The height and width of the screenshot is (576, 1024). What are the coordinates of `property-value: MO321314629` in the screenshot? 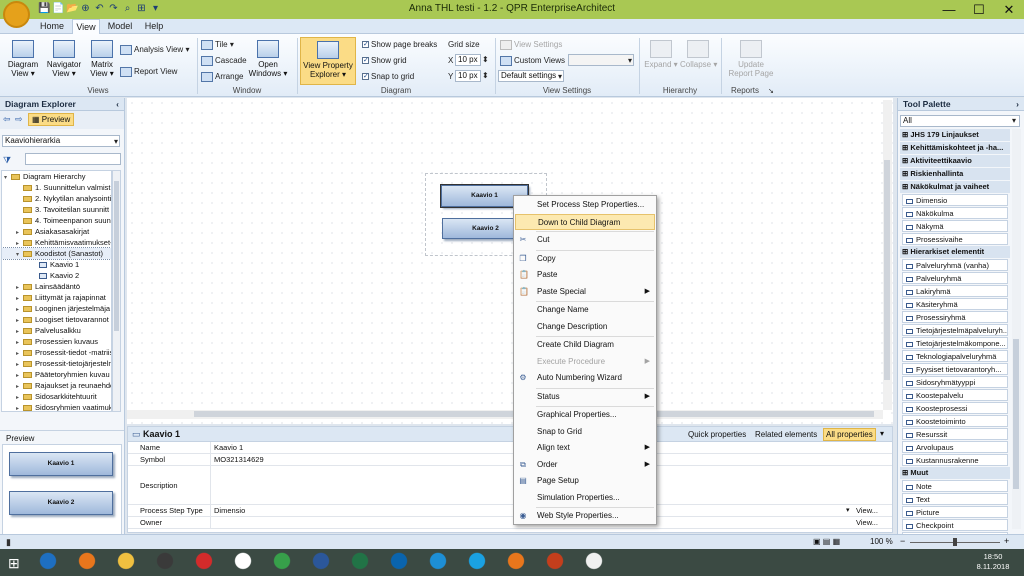 It's located at (239, 460).